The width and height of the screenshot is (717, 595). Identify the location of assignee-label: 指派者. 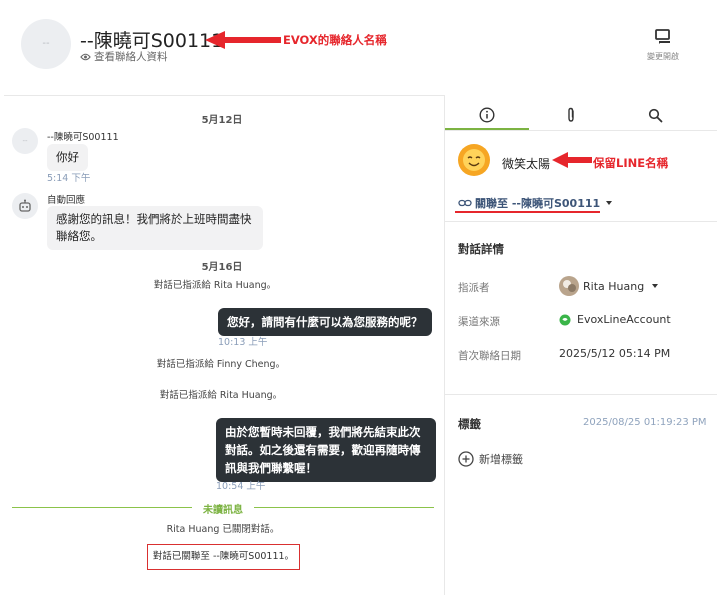
(474, 288).